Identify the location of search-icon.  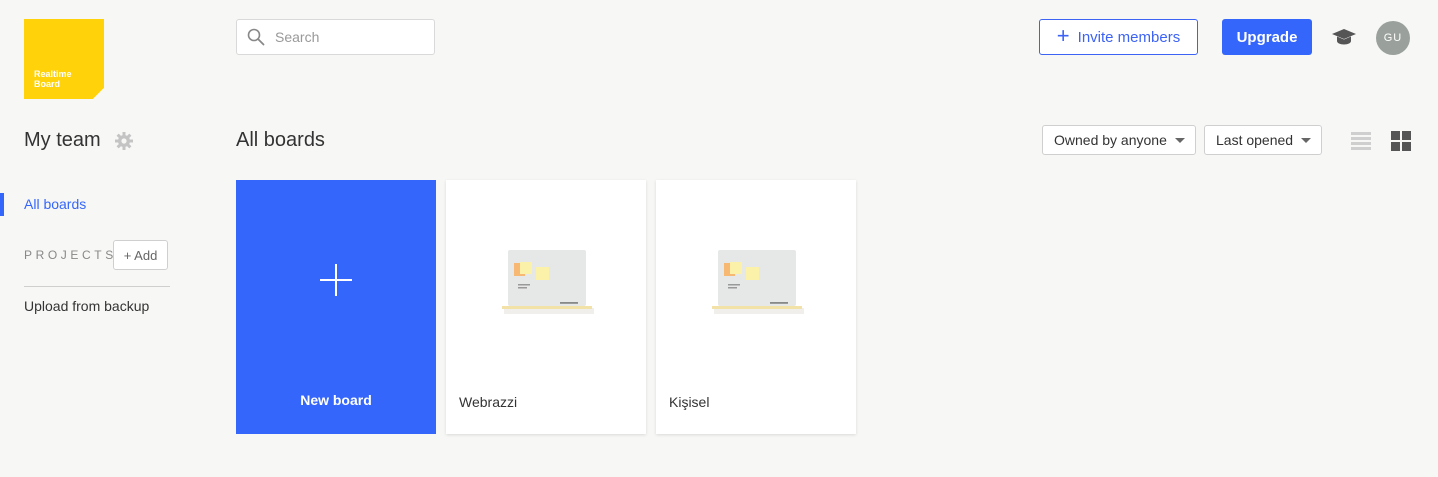
(256, 37).